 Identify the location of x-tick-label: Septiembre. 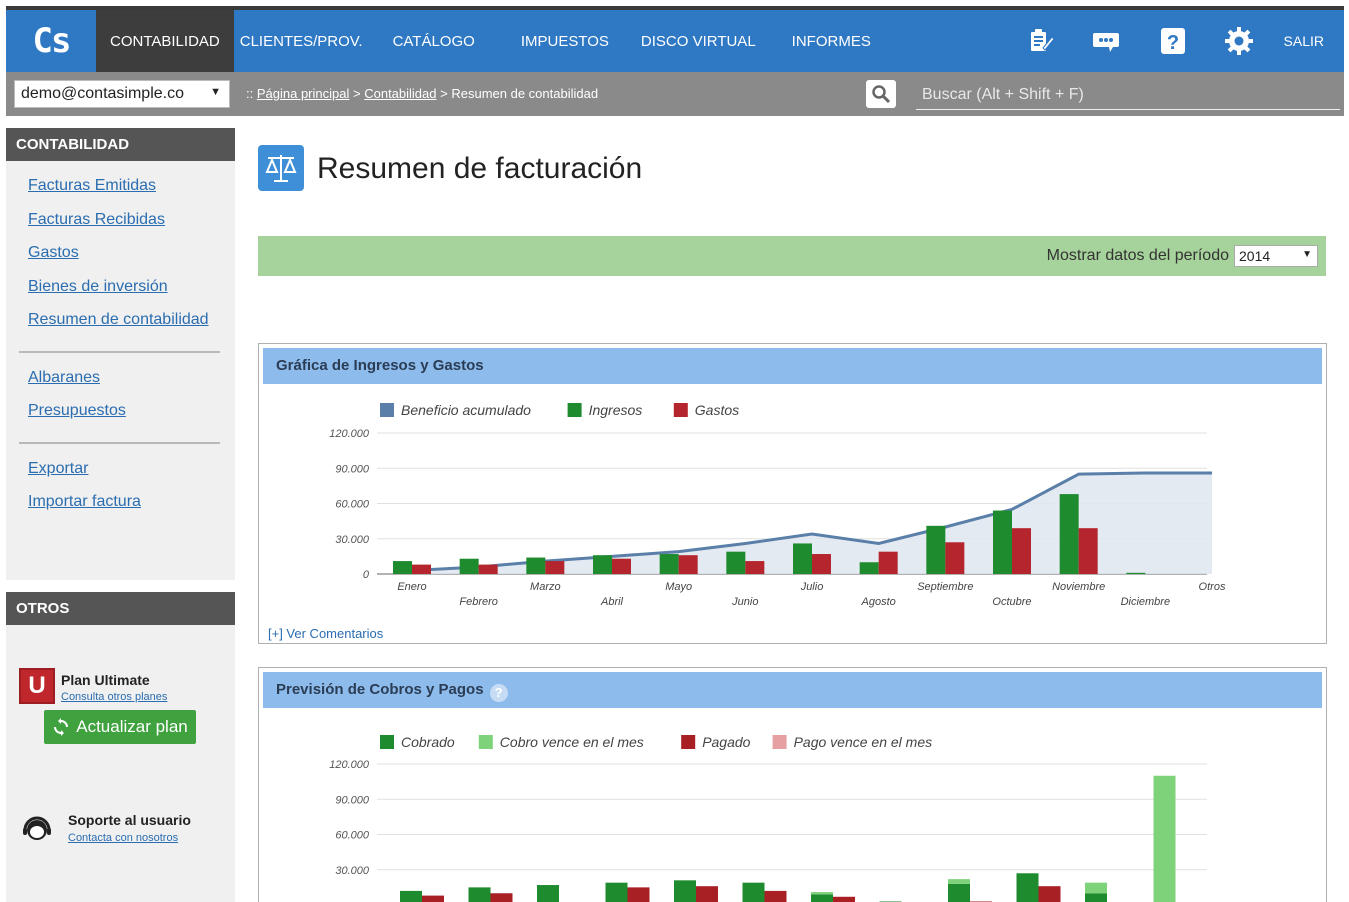
(945, 587).